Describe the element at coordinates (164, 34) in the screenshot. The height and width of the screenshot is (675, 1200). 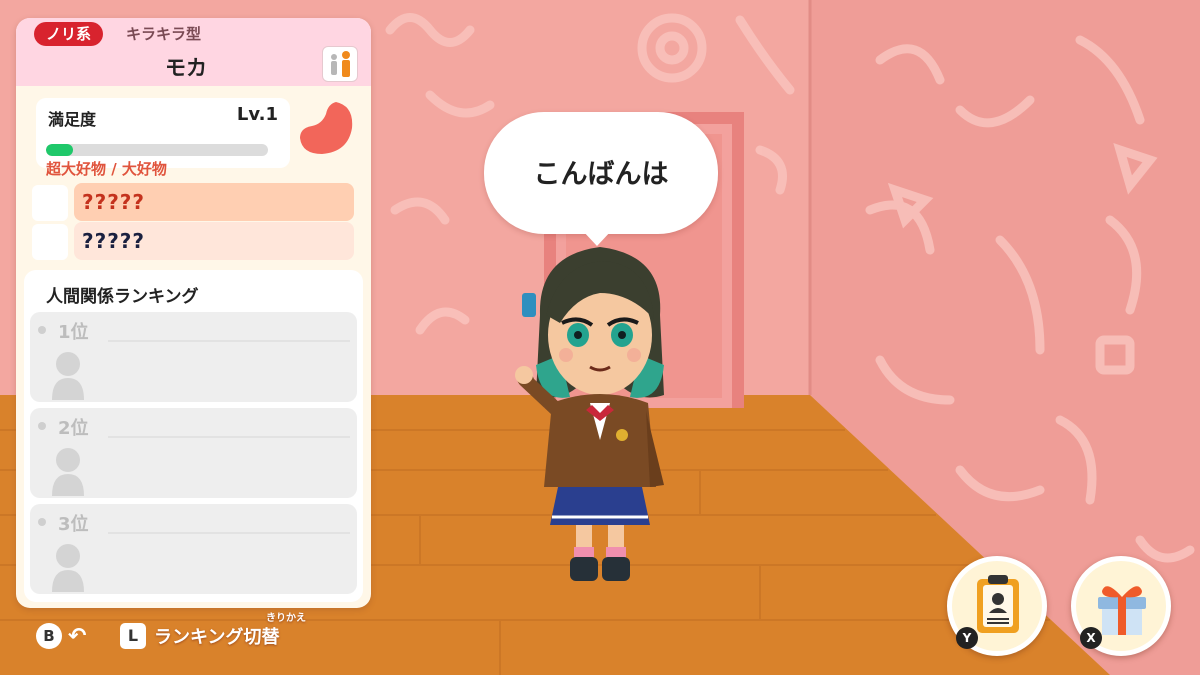
I see `personality-subtype-label: キラキラ型` at that location.